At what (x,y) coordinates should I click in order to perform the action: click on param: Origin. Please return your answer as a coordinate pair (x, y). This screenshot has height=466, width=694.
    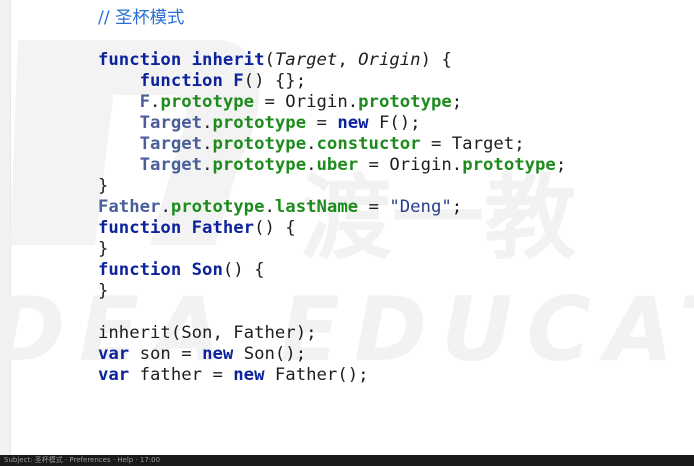
    Looking at the image, I should click on (389, 60).